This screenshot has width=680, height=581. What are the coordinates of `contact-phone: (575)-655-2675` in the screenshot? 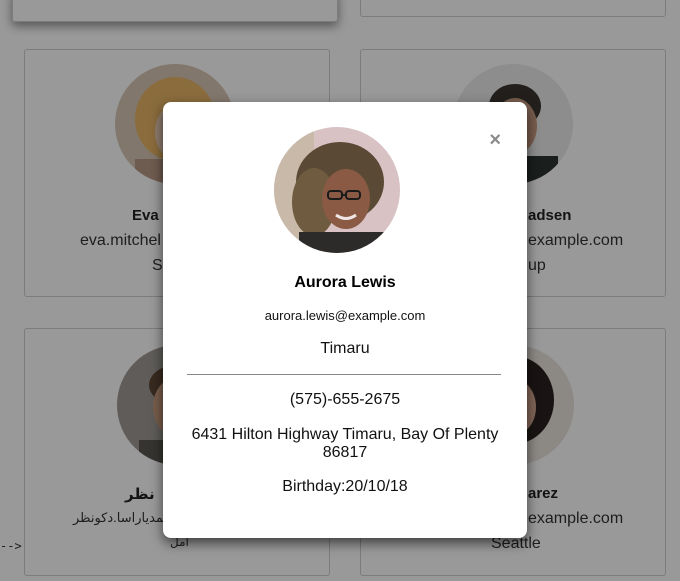 It's located at (345, 399).